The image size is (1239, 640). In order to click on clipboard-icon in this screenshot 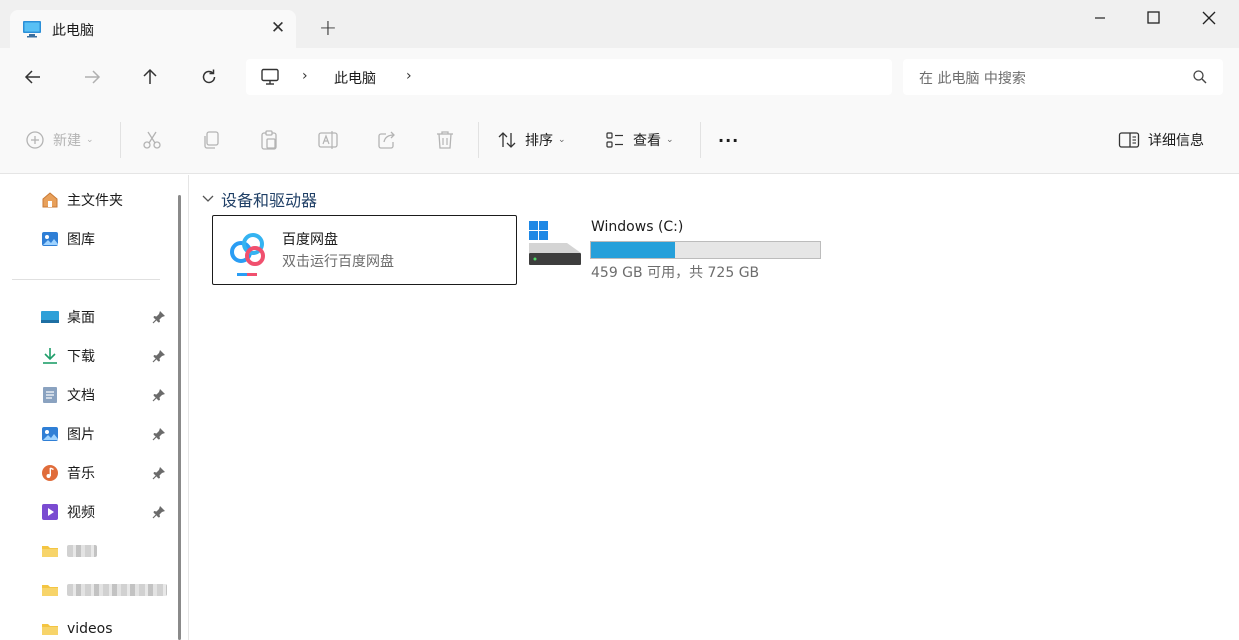, I will do `click(269, 140)`.